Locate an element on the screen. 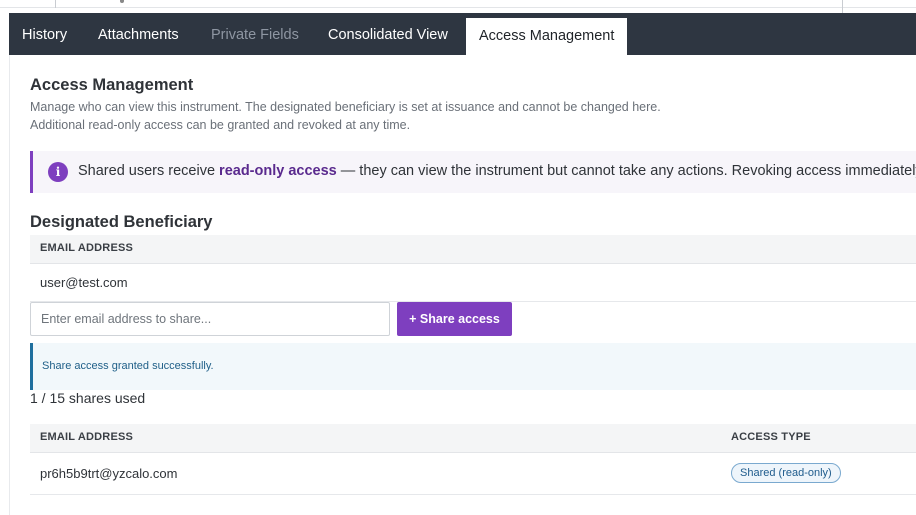 The height and width of the screenshot is (515, 916). beneficiary-title: Designated Beneficiary is located at coordinates (121, 222).